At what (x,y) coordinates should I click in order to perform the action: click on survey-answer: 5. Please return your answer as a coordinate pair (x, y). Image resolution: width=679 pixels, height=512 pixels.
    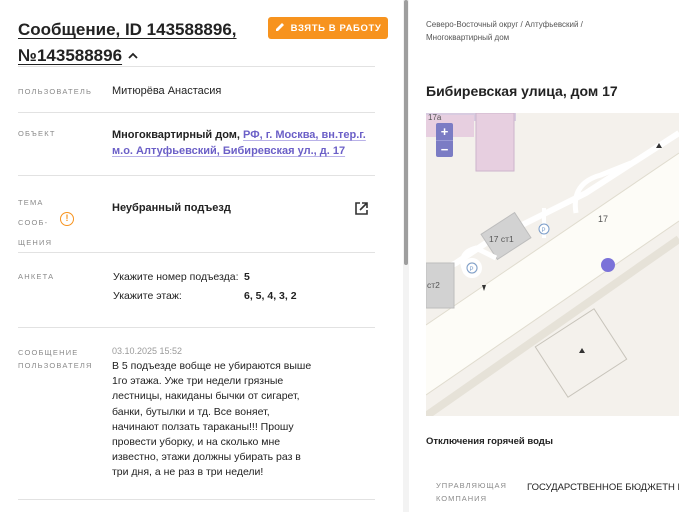
    Looking at the image, I should click on (247, 277).